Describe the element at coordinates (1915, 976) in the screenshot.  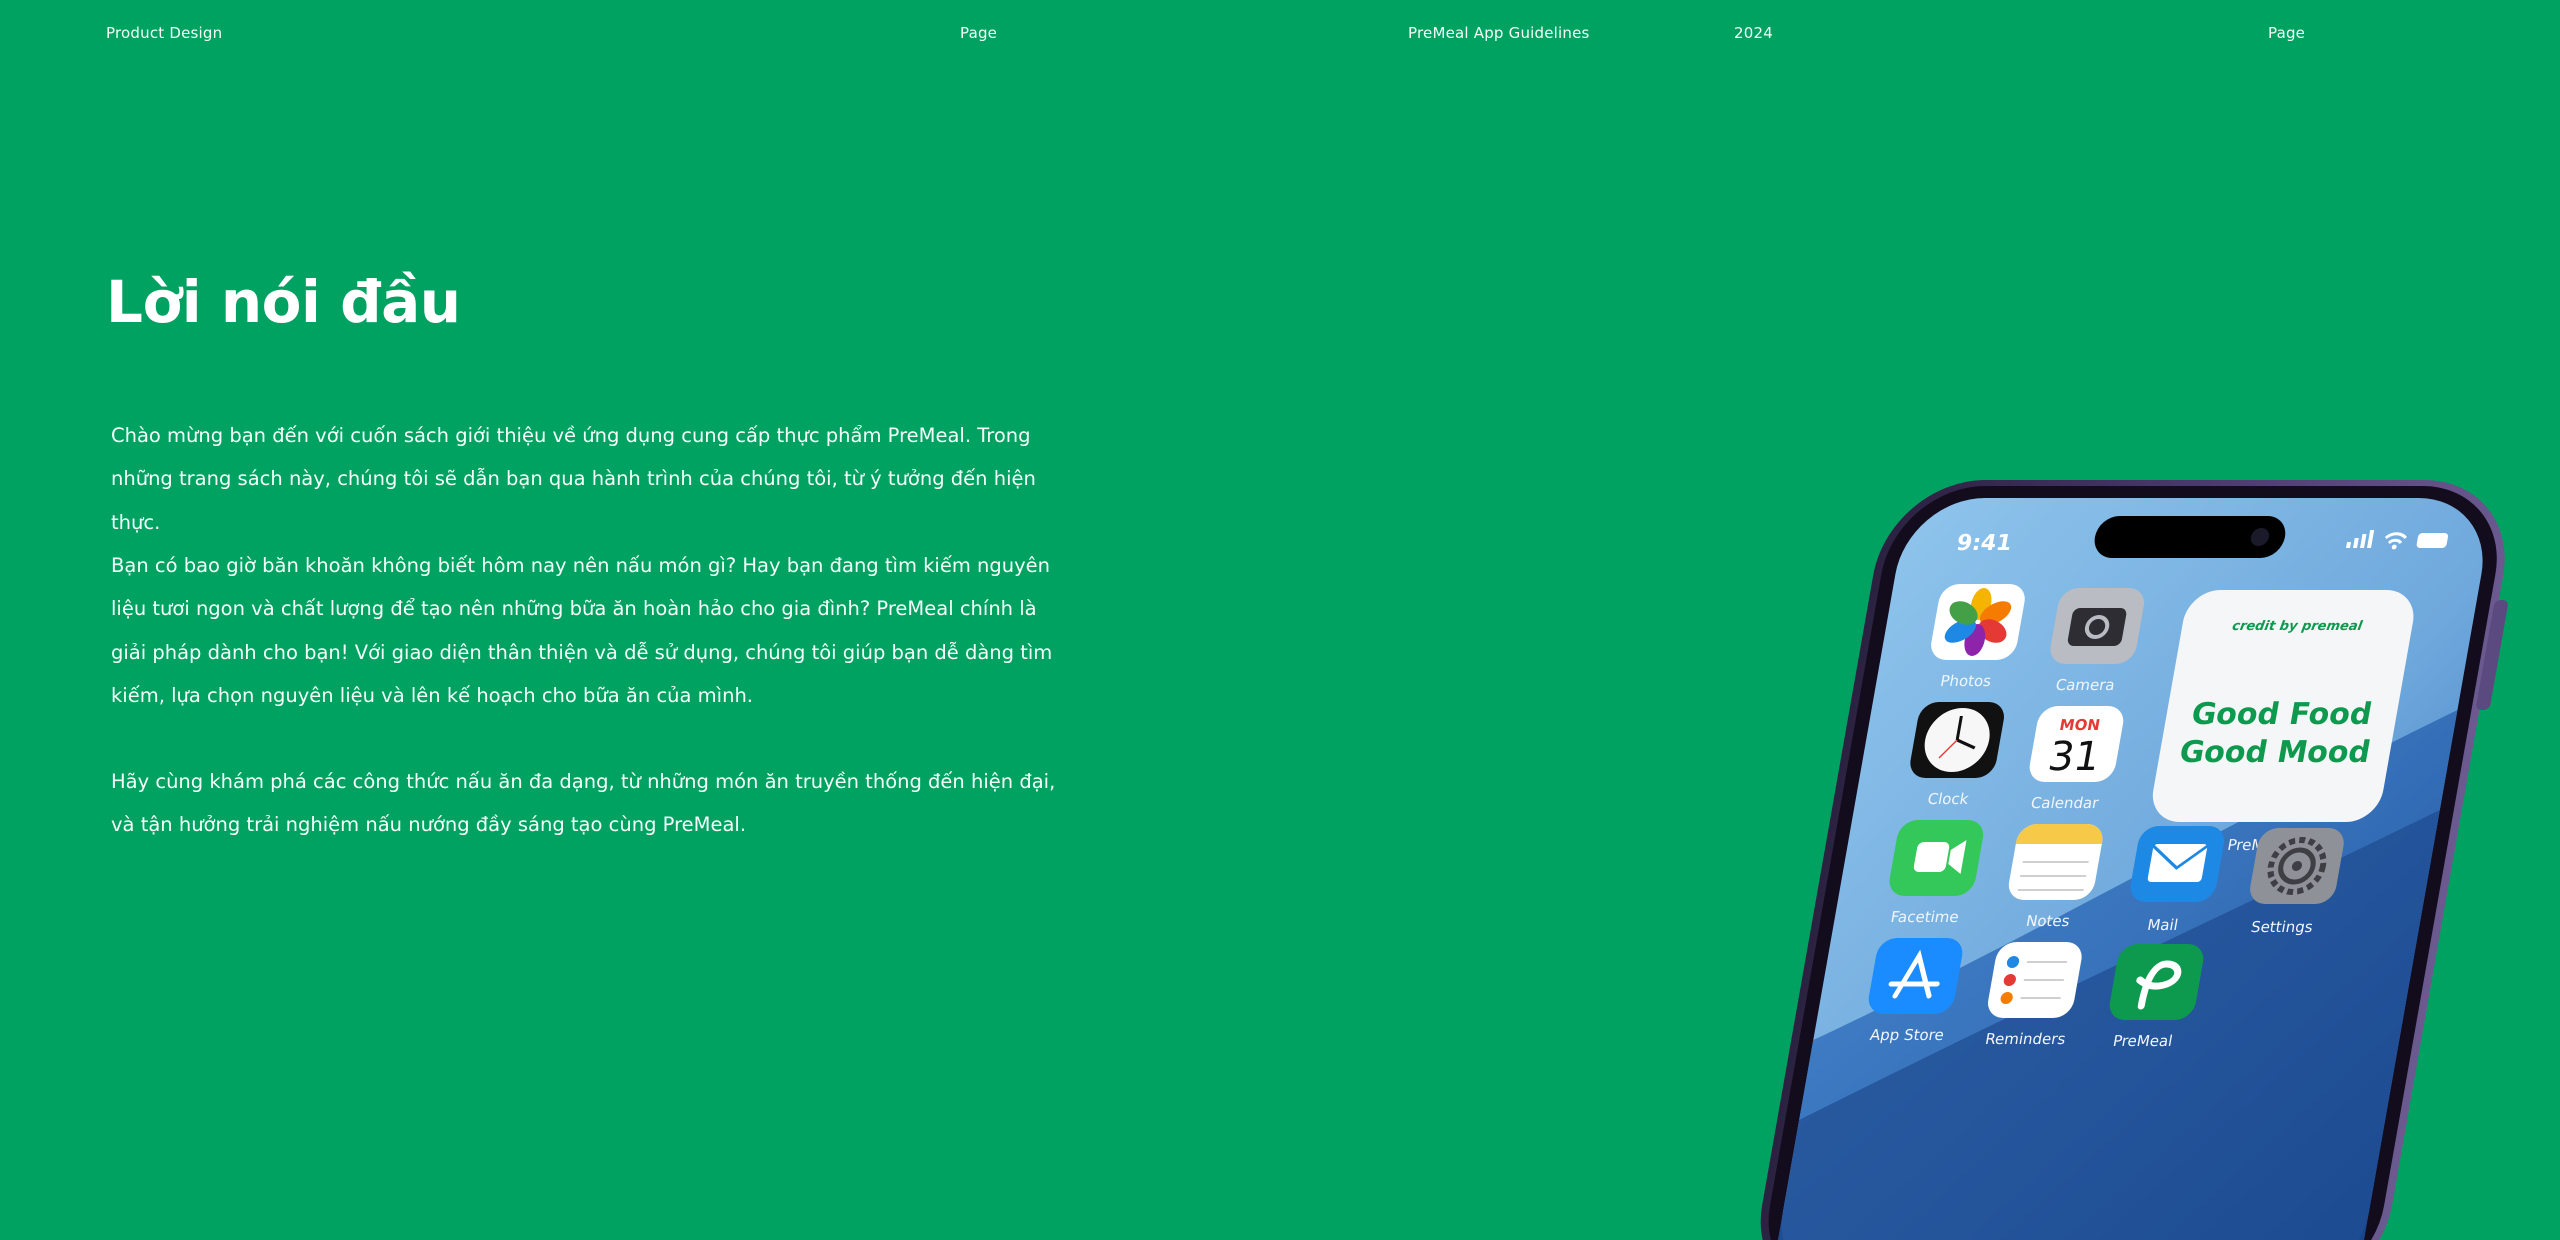
I see `appstore-icon` at that location.